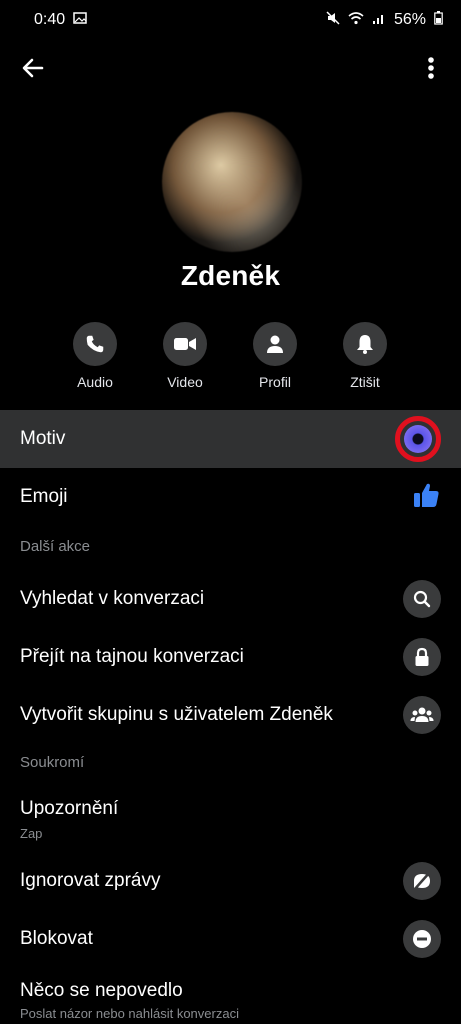 Image resolution: width=461 pixels, height=1024 pixels. What do you see at coordinates (52, 762) in the screenshot?
I see `section-privacy: Soukromí` at bounding box center [52, 762].